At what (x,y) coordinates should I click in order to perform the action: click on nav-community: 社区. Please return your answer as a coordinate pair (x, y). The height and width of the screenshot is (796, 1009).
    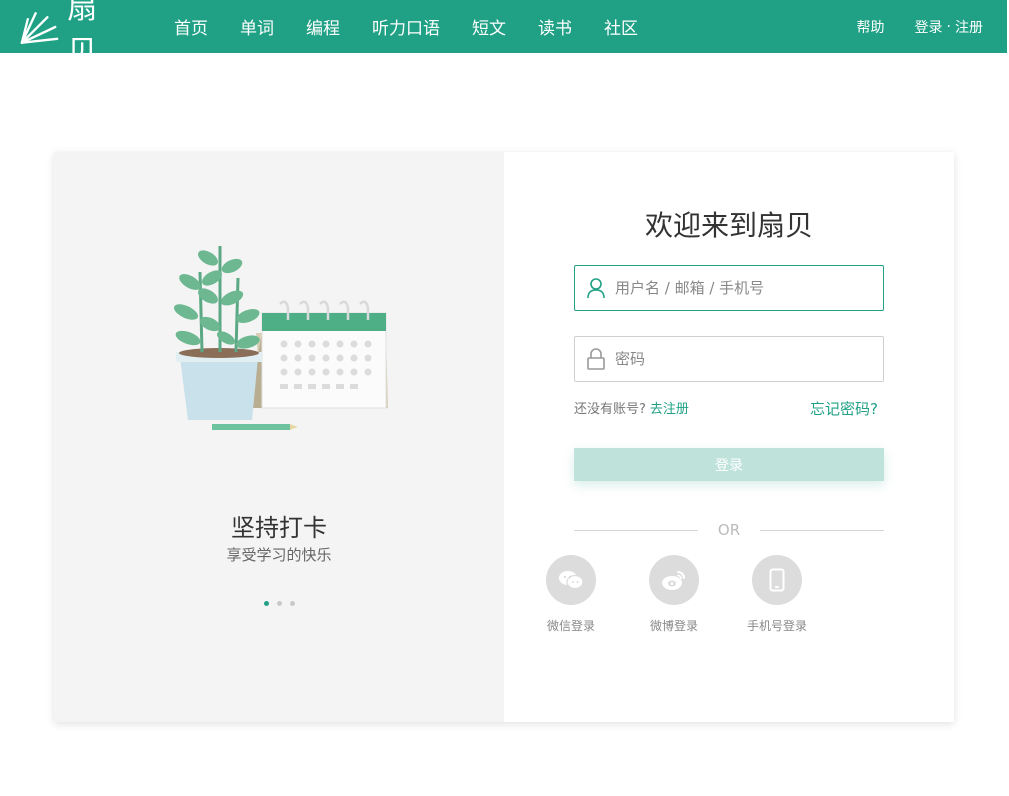
    Looking at the image, I should click on (621, 26).